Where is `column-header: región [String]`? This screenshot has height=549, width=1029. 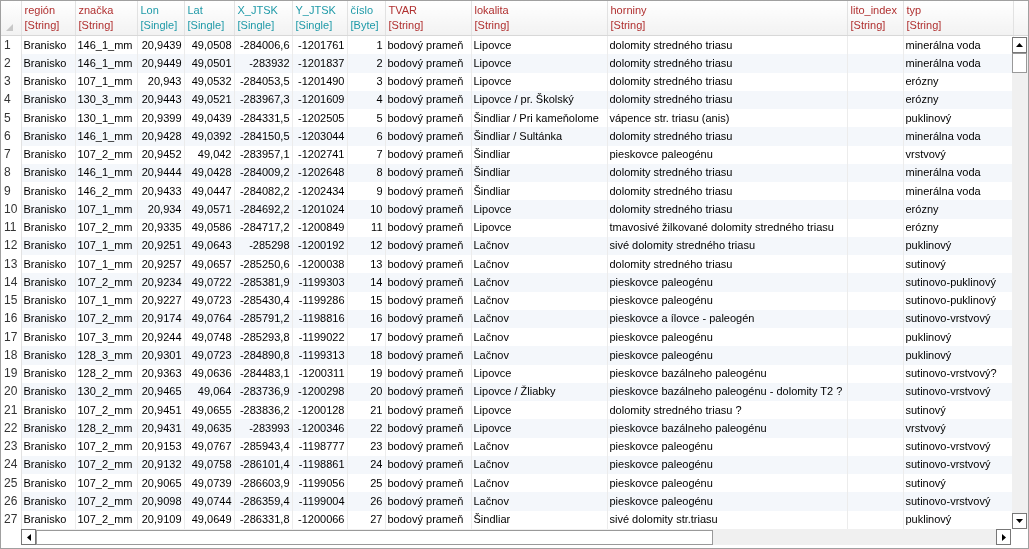
column-header: región [String] is located at coordinates (48, 18).